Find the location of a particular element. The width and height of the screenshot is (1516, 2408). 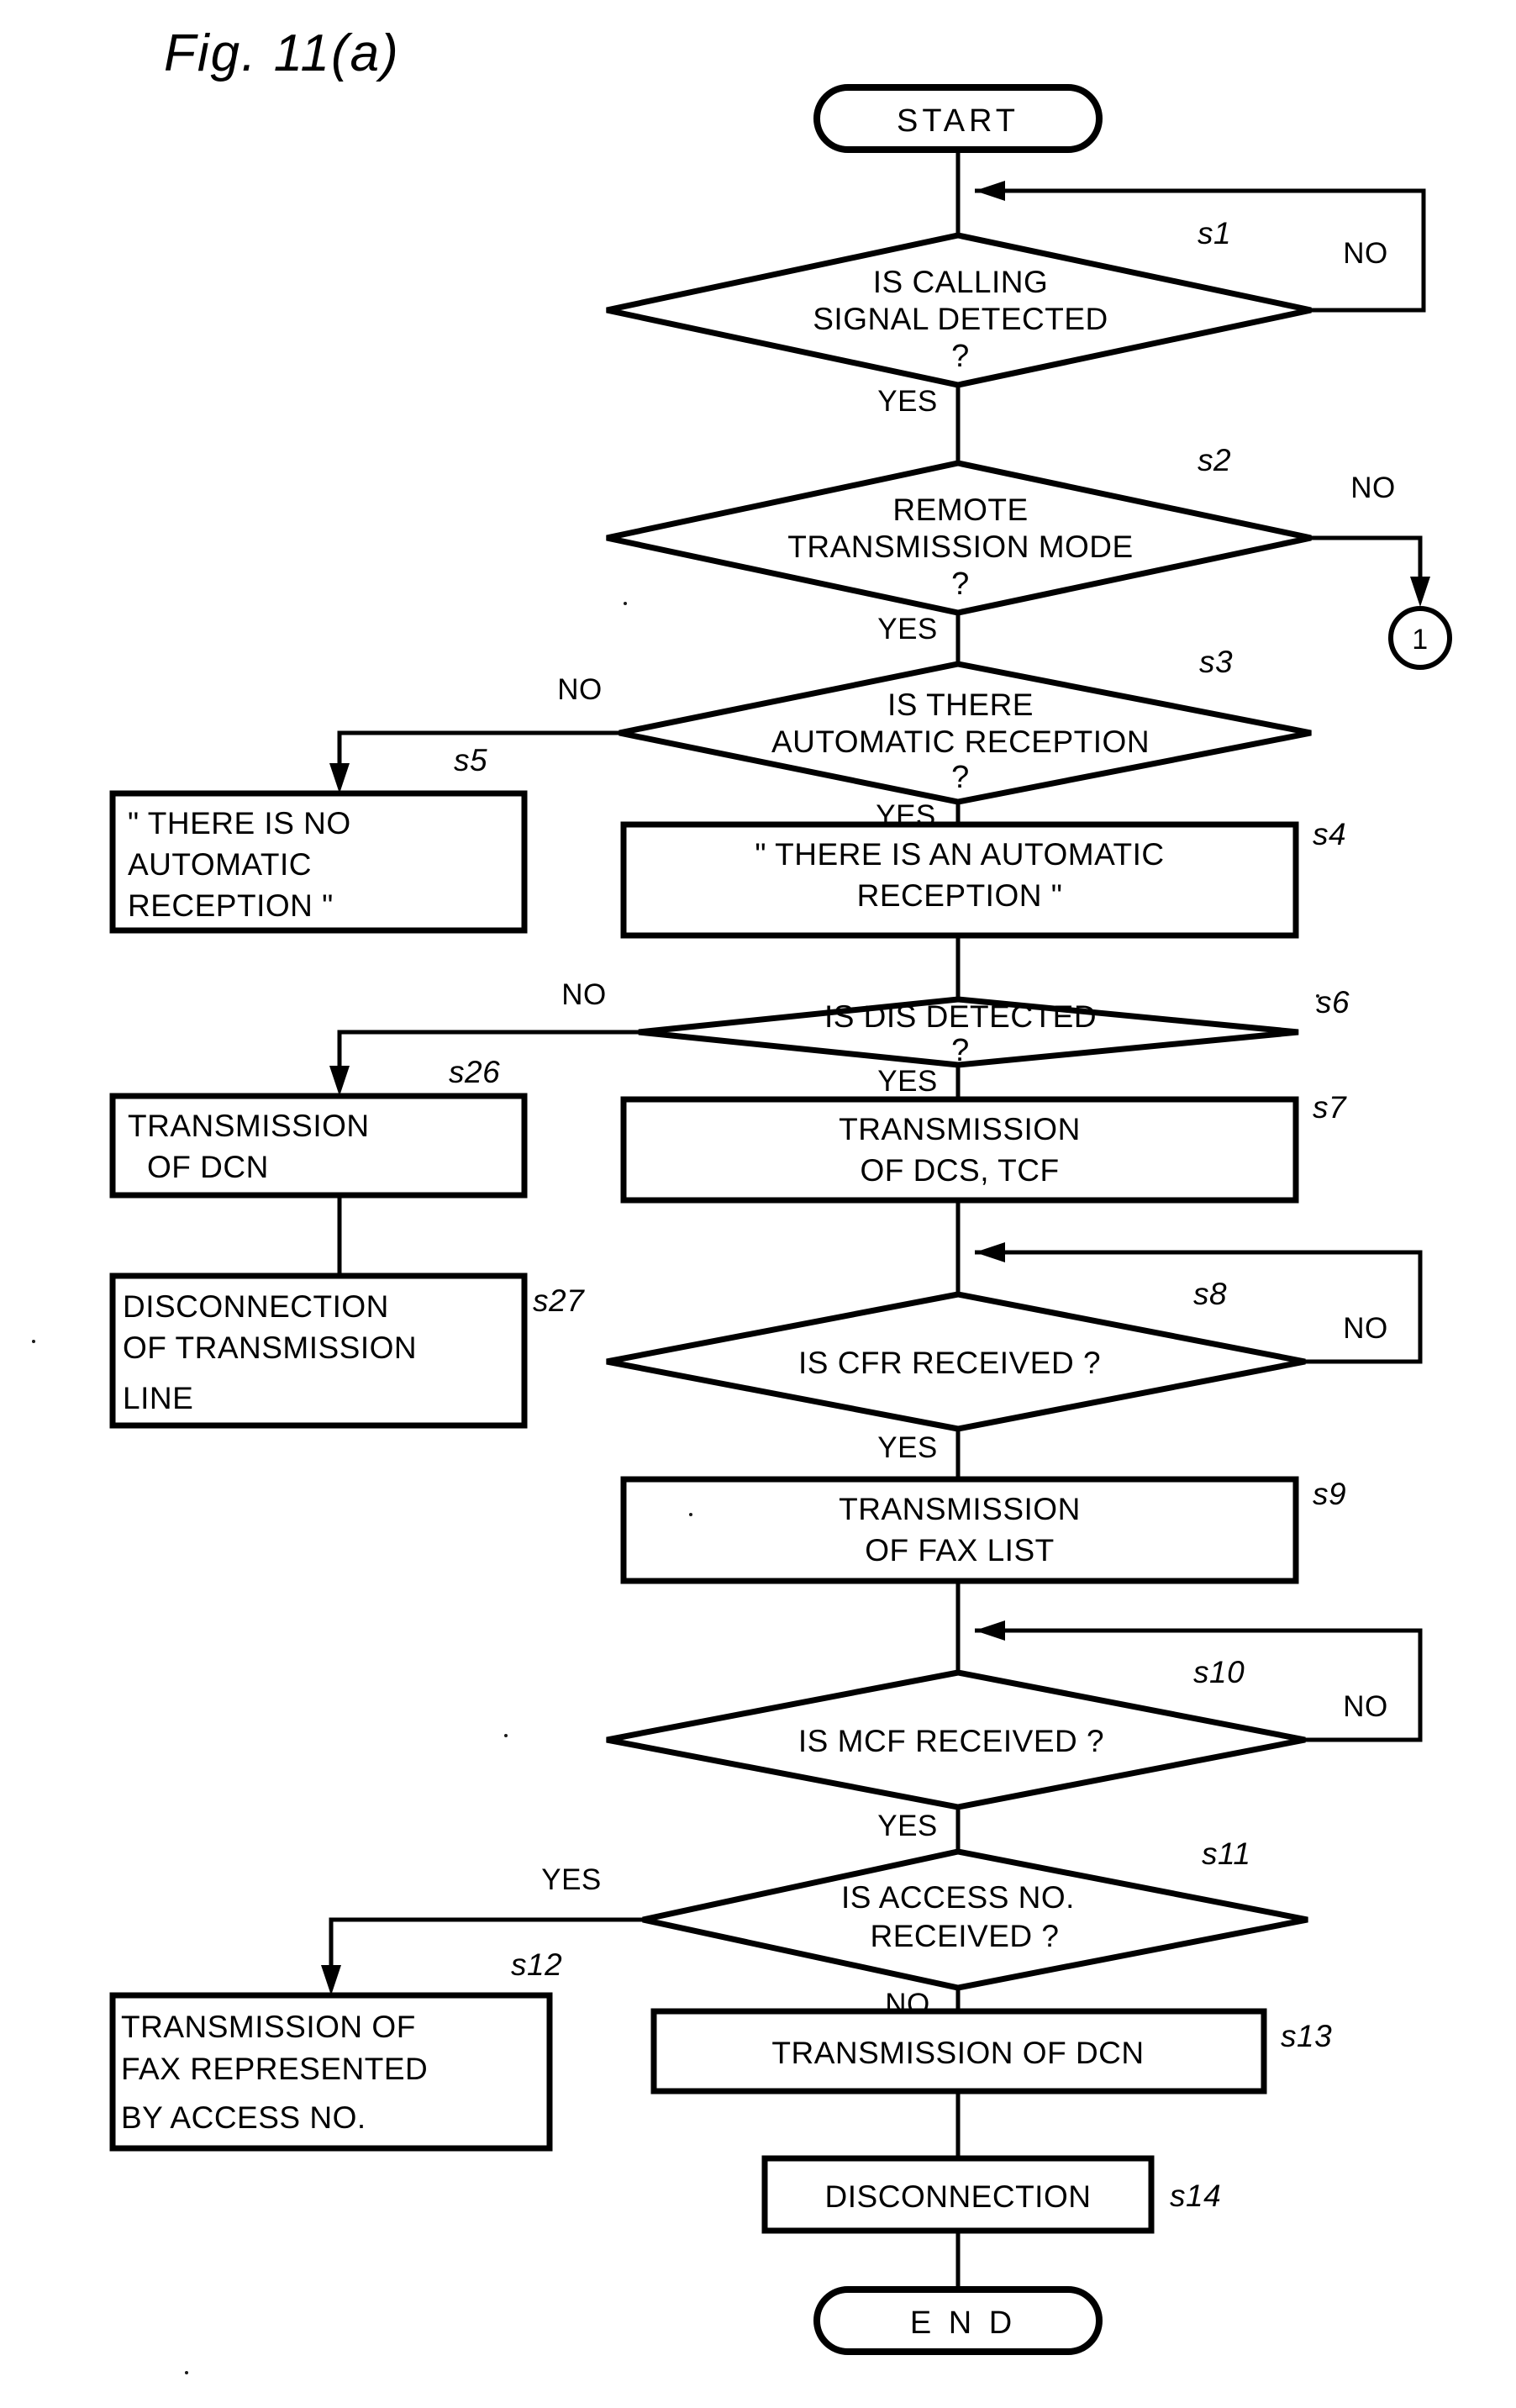

s2-branch-yes: YES is located at coordinates (907, 629).